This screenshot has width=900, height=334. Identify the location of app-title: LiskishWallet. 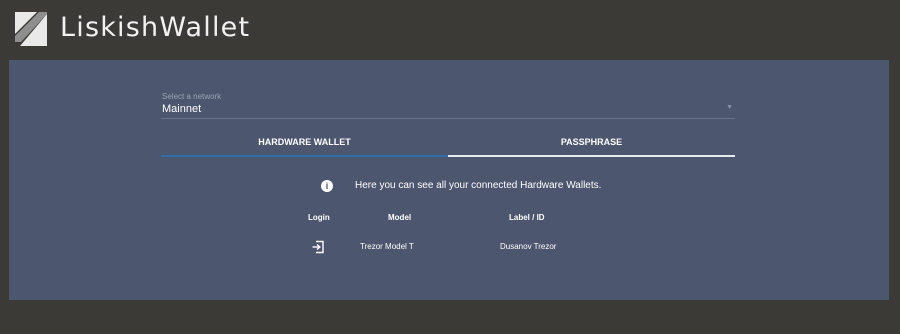
(155, 27).